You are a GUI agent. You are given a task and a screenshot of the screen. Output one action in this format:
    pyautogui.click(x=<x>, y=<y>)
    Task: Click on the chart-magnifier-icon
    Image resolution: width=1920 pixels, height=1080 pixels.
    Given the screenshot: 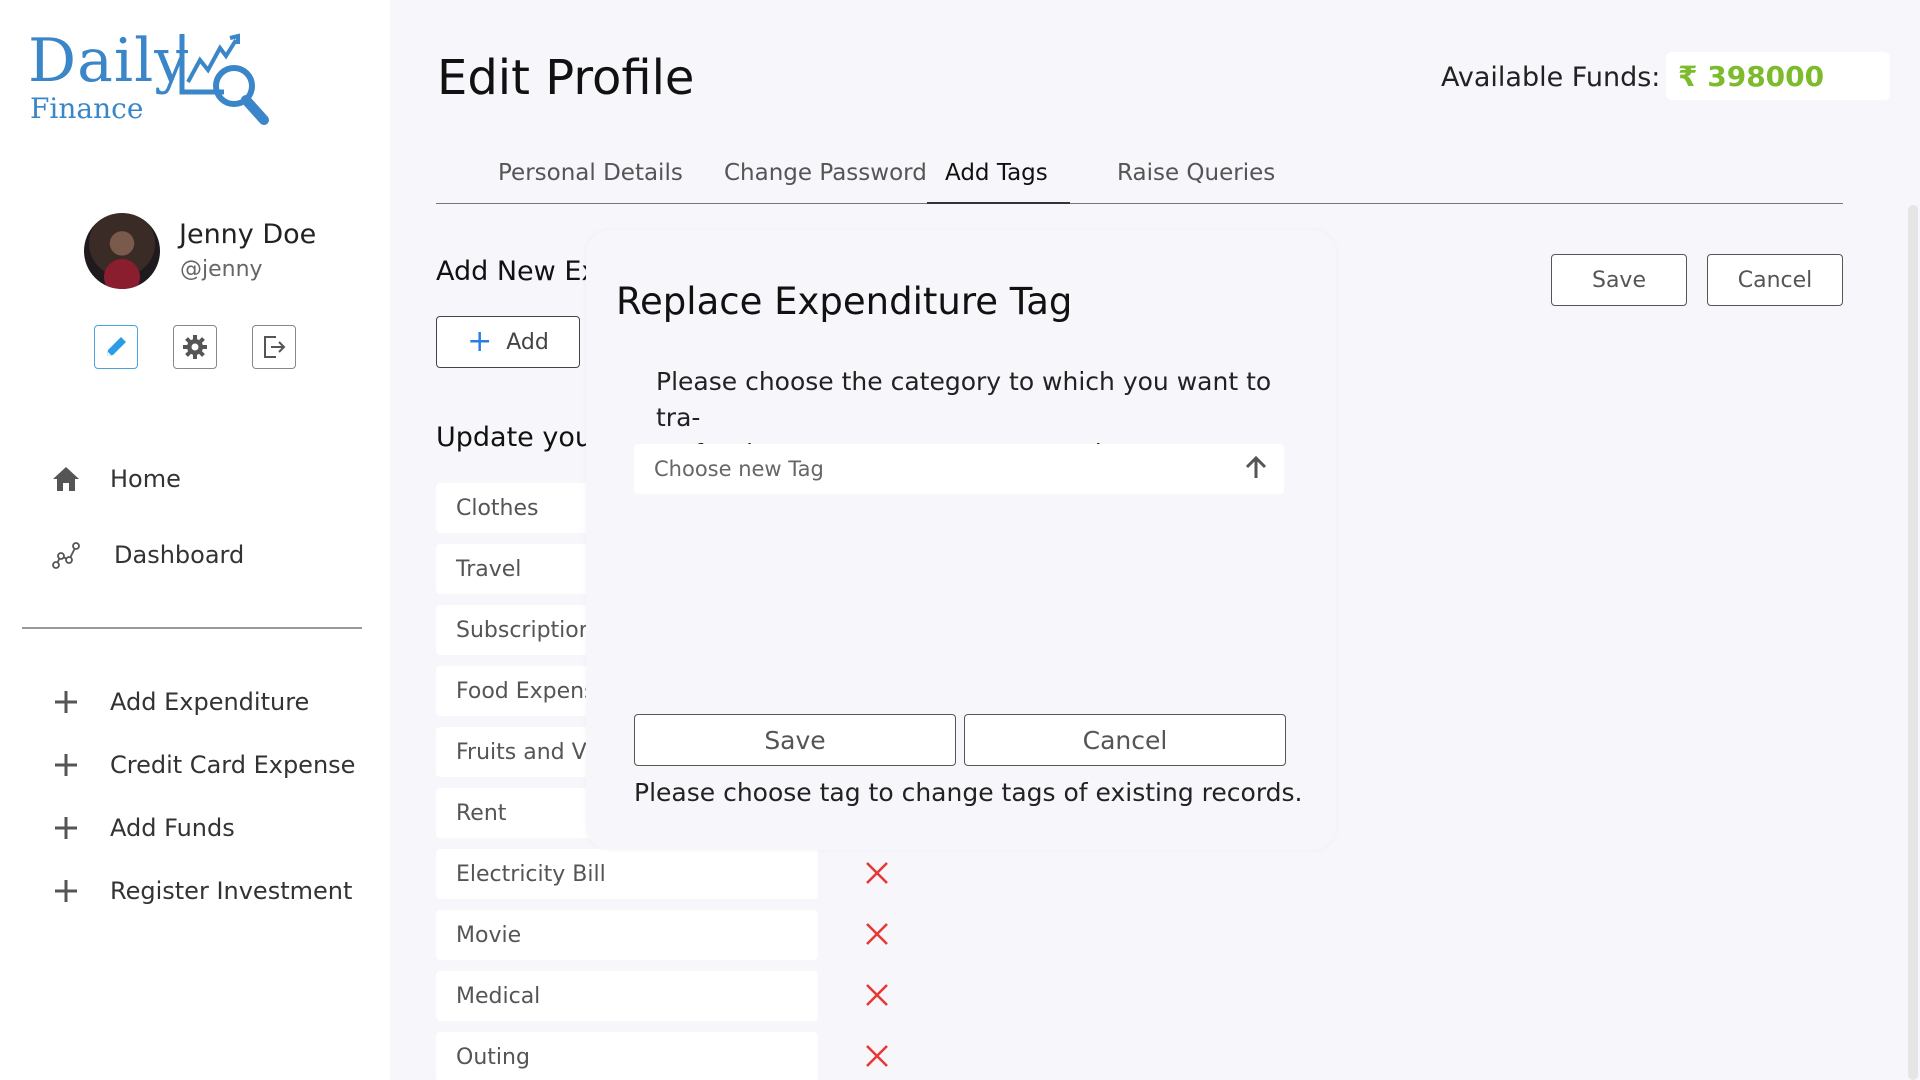 What is the action you would take?
    pyautogui.click(x=224, y=79)
    